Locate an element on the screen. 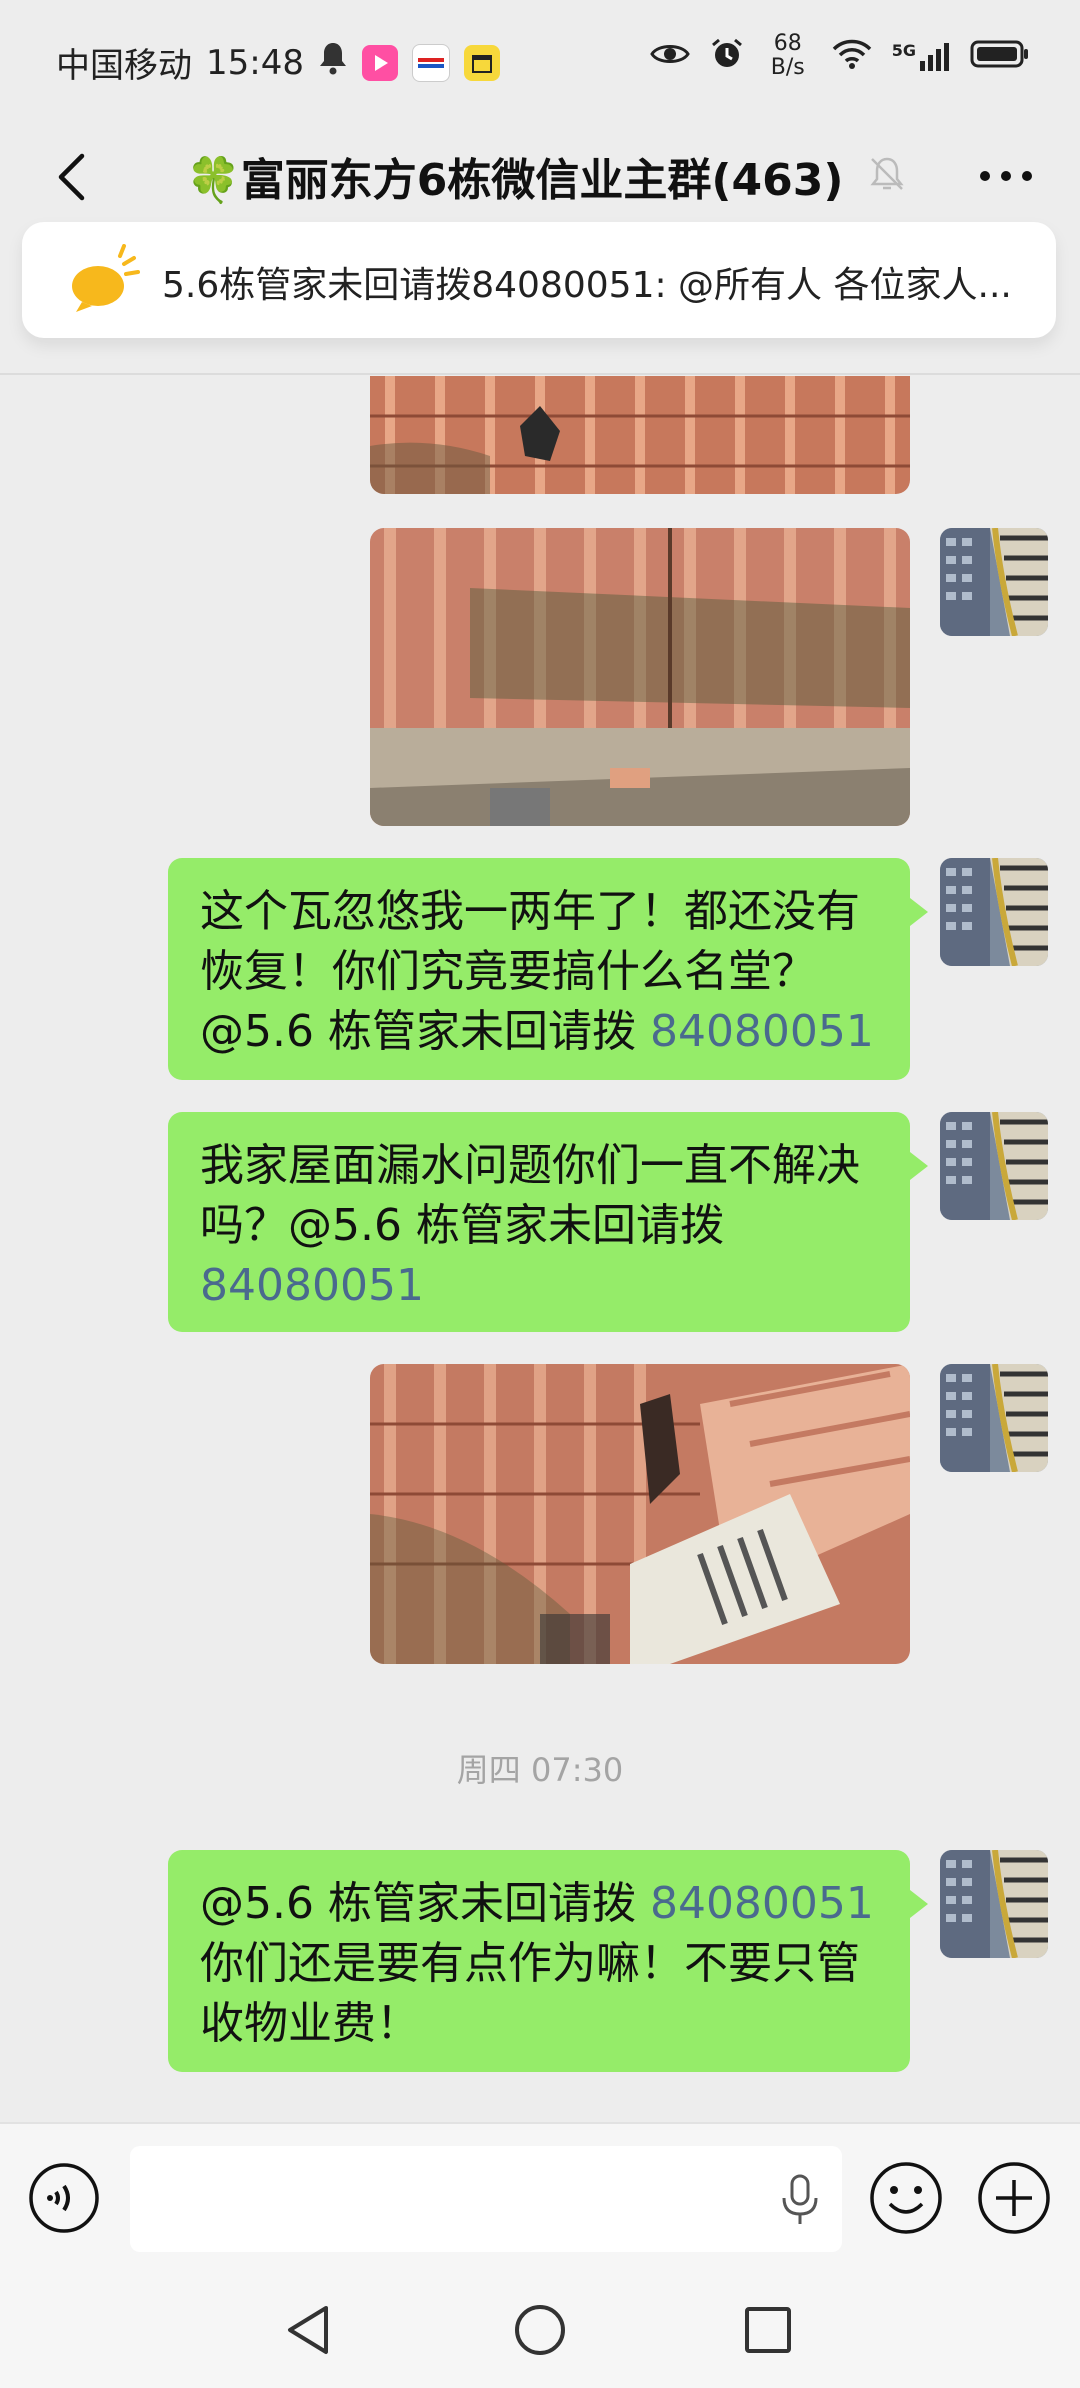 The width and height of the screenshot is (1080, 2388). back-arrow-icon is located at coordinates (71, 177).